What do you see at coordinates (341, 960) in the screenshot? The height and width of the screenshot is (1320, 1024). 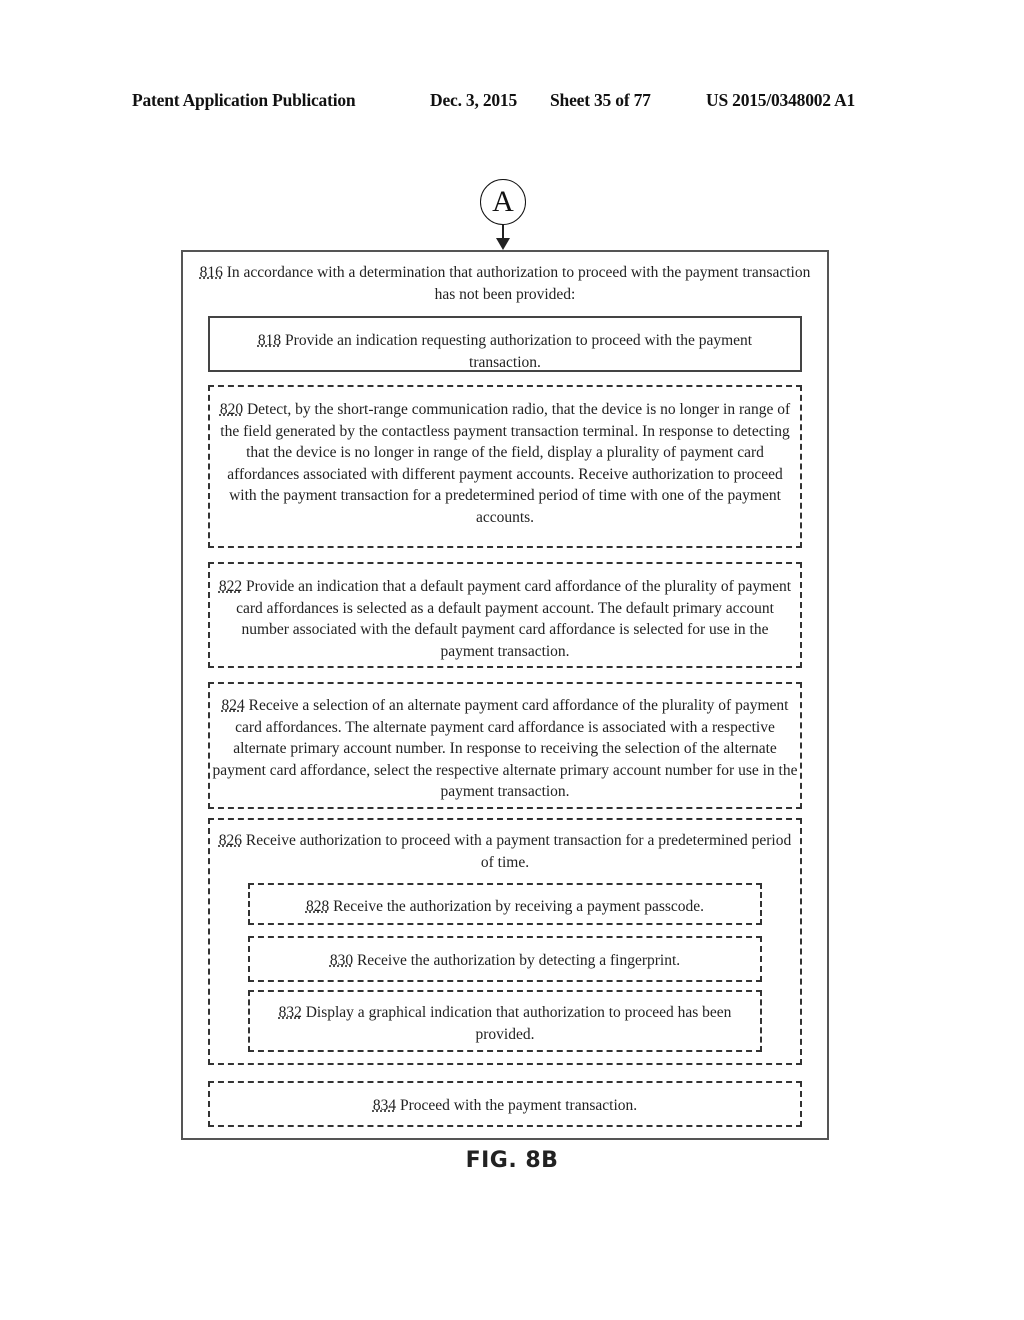 I see `step-number: 830` at bounding box center [341, 960].